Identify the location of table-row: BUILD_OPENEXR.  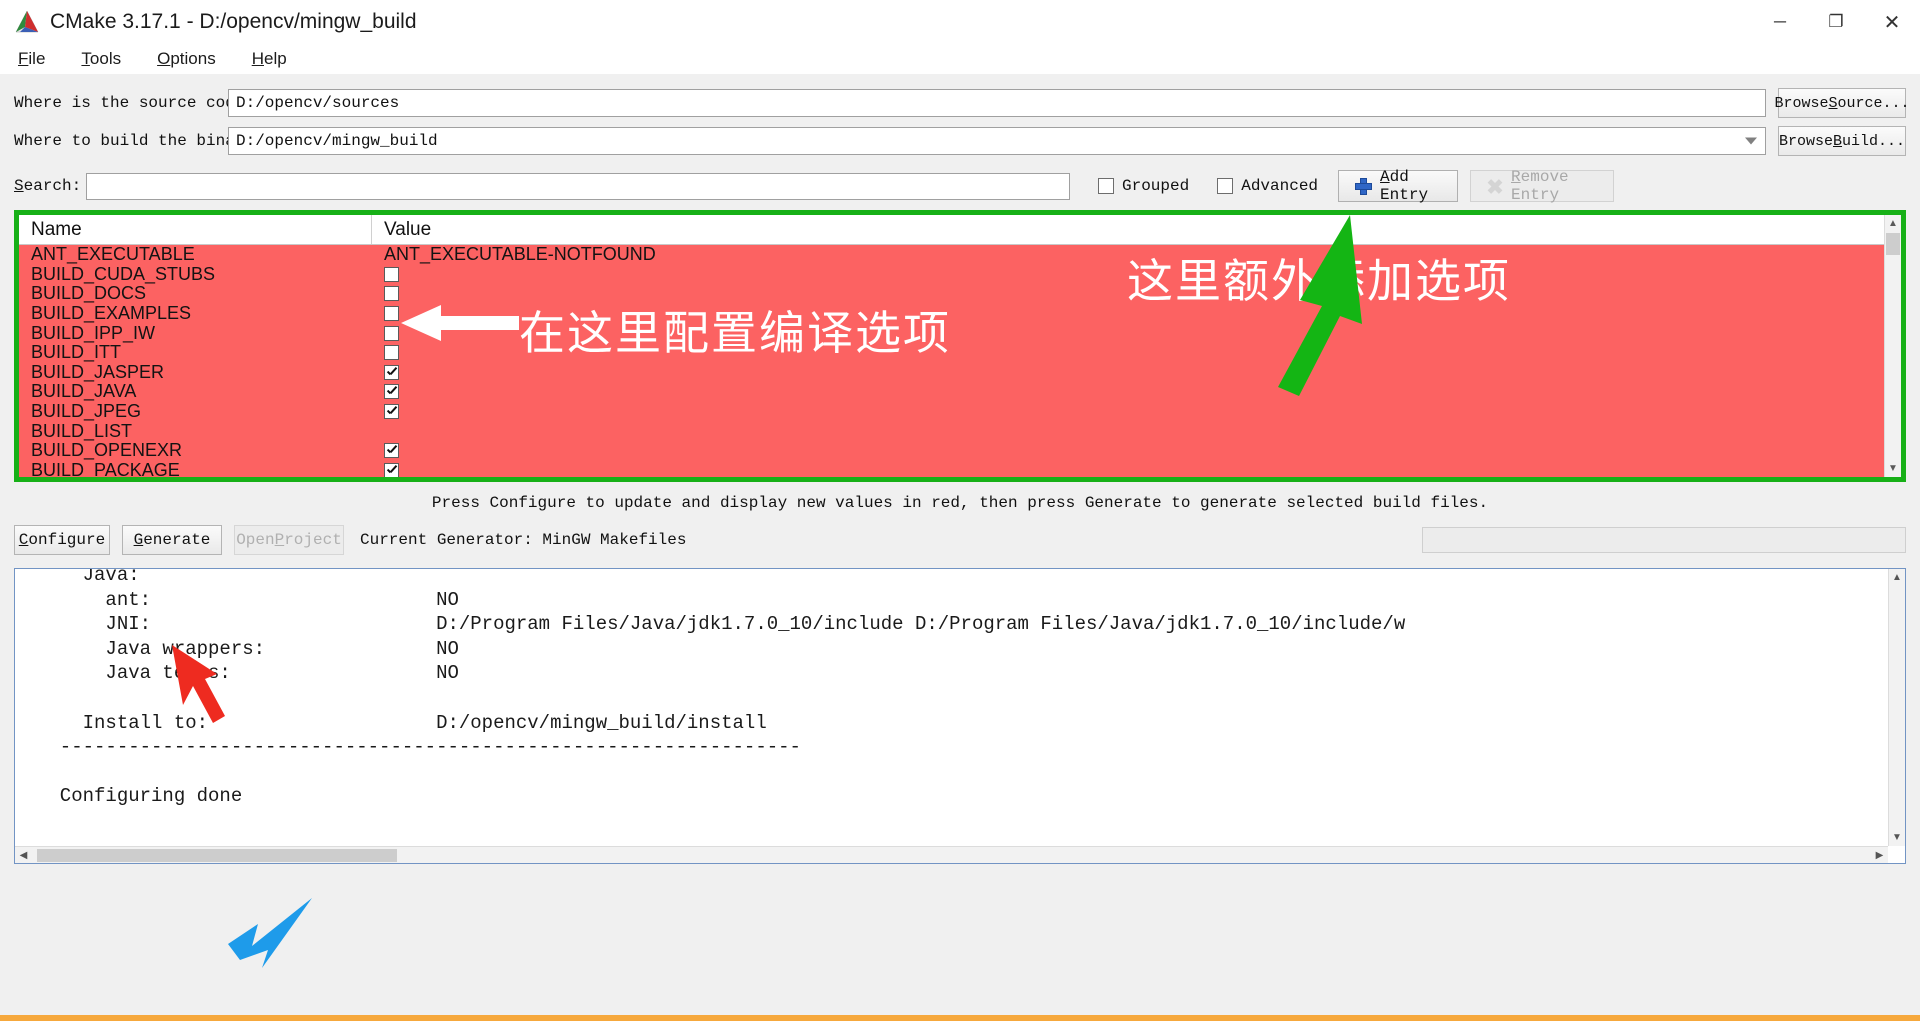
(960, 450).